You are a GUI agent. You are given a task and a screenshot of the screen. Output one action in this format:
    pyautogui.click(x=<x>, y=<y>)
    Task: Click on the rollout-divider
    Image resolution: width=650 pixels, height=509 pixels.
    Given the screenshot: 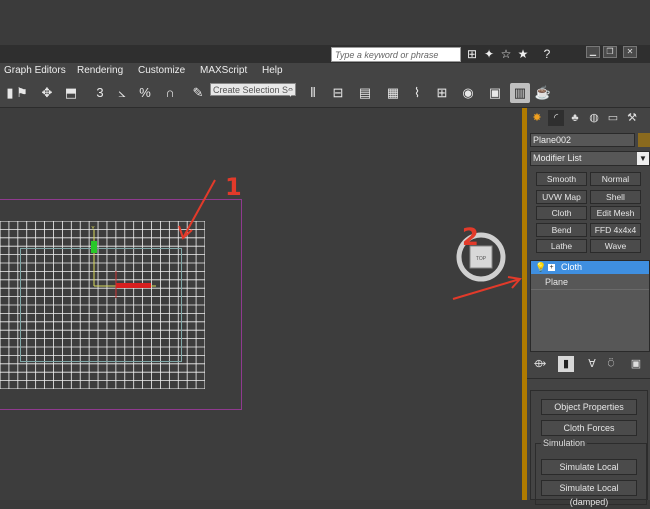 What is the action you would take?
    pyautogui.click(x=588, y=378)
    